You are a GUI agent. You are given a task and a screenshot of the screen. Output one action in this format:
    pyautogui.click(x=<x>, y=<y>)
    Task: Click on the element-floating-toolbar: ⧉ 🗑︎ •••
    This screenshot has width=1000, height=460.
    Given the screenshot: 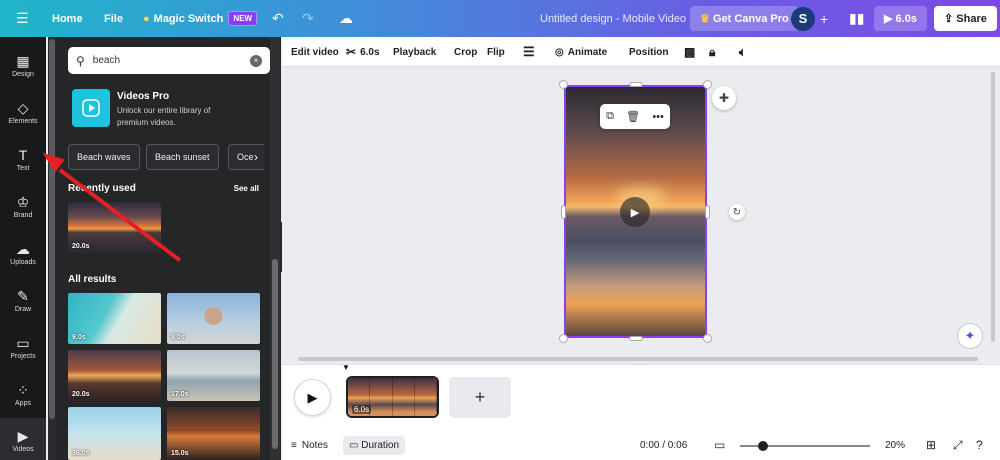 What is the action you would take?
    pyautogui.click(x=635, y=116)
    